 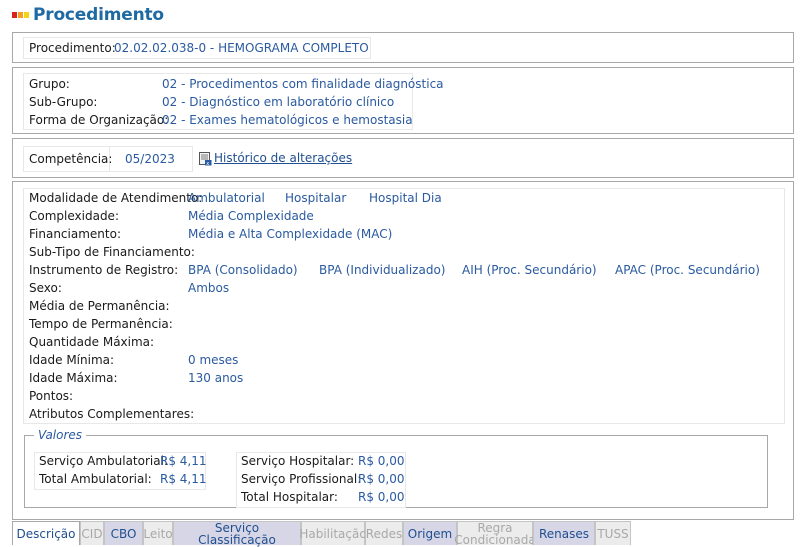 What do you see at coordinates (150, 159) in the screenshot?
I see `competencia-value: 05/2023` at bounding box center [150, 159].